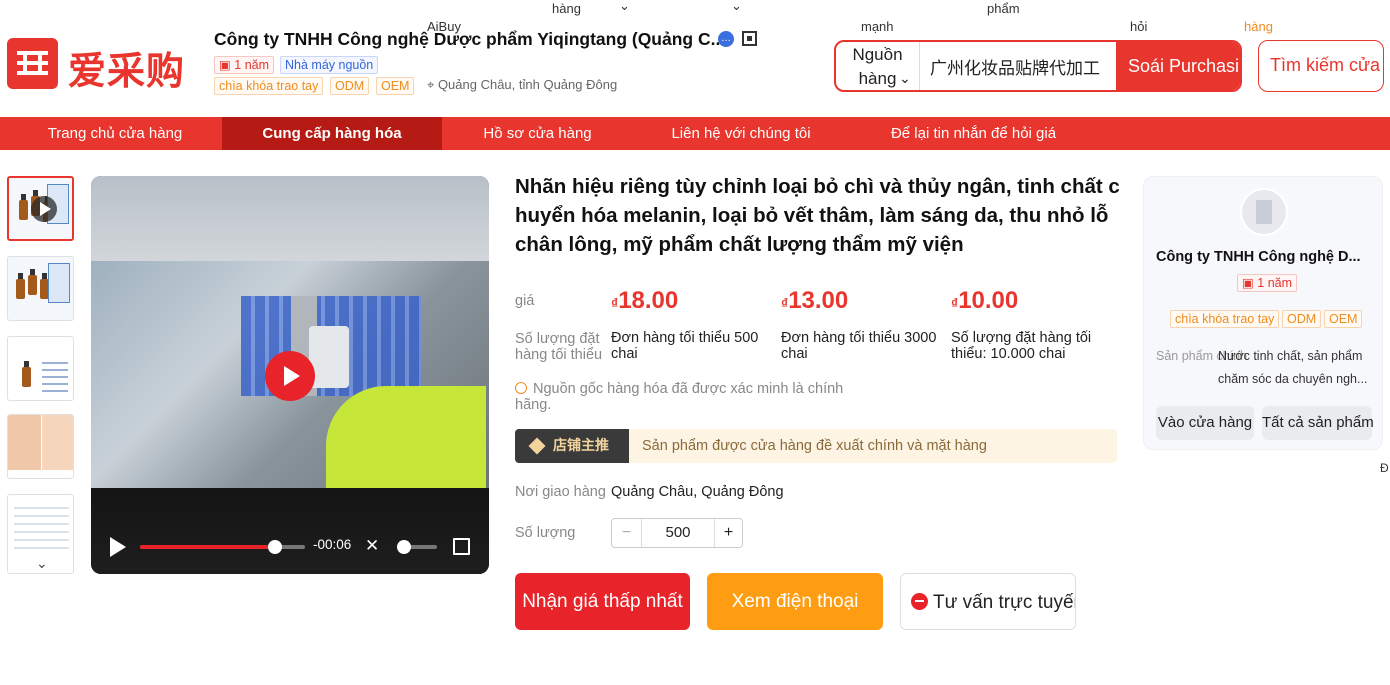 This screenshot has width=1390, height=685. I want to click on logo-text: 爱采购, so click(126, 67).